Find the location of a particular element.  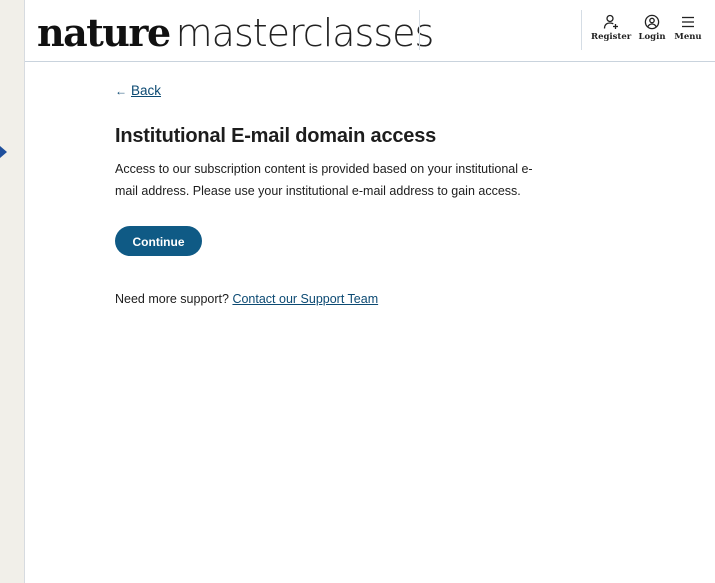

menu-label: Menu is located at coordinates (688, 37).